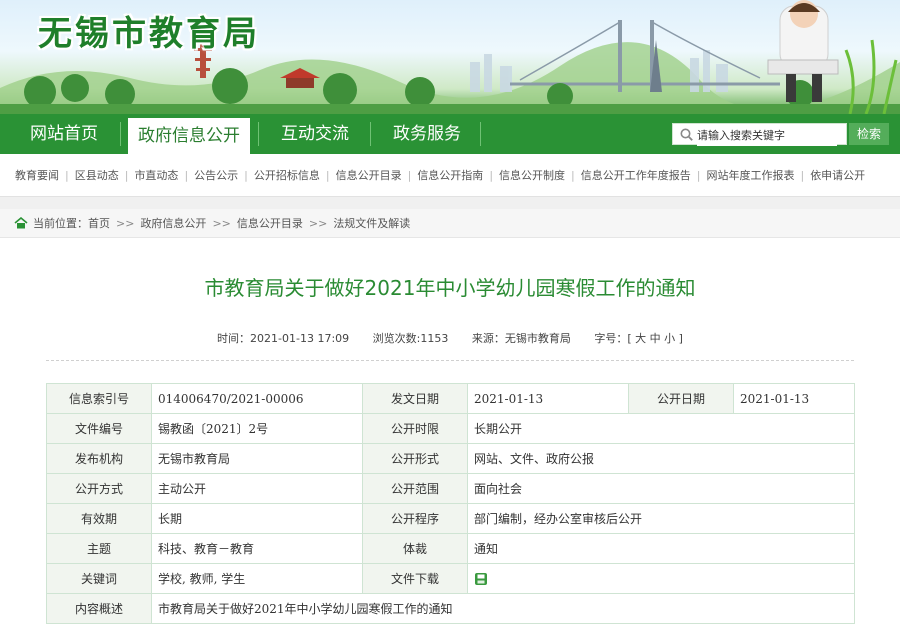  Describe the element at coordinates (99, 398) in the screenshot. I see `index-no-label: 信息索引号` at that location.